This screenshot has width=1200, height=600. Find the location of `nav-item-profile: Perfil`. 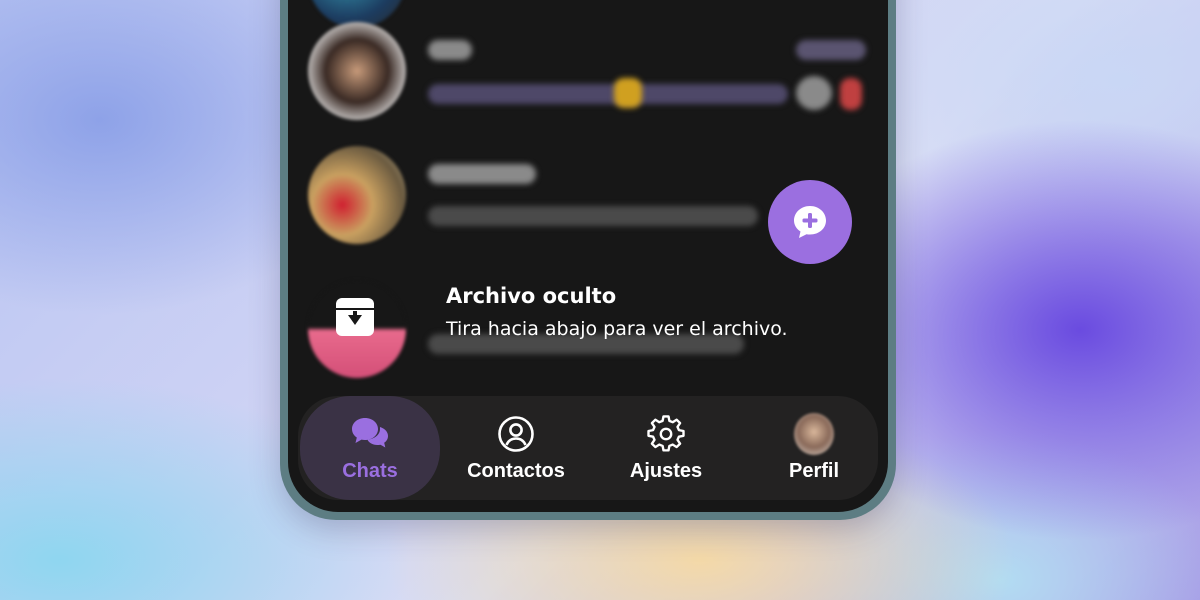

nav-item-profile: Perfil is located at coordinates (814, 448).